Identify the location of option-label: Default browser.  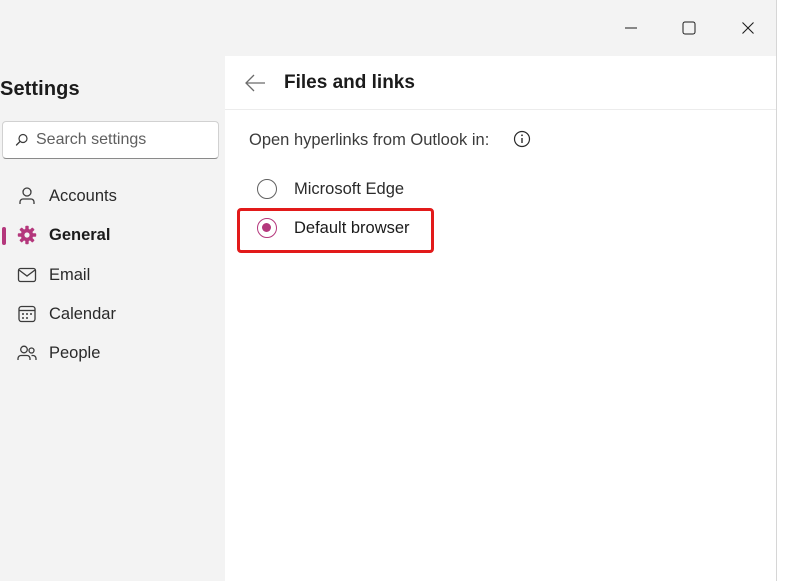
(352, 228).